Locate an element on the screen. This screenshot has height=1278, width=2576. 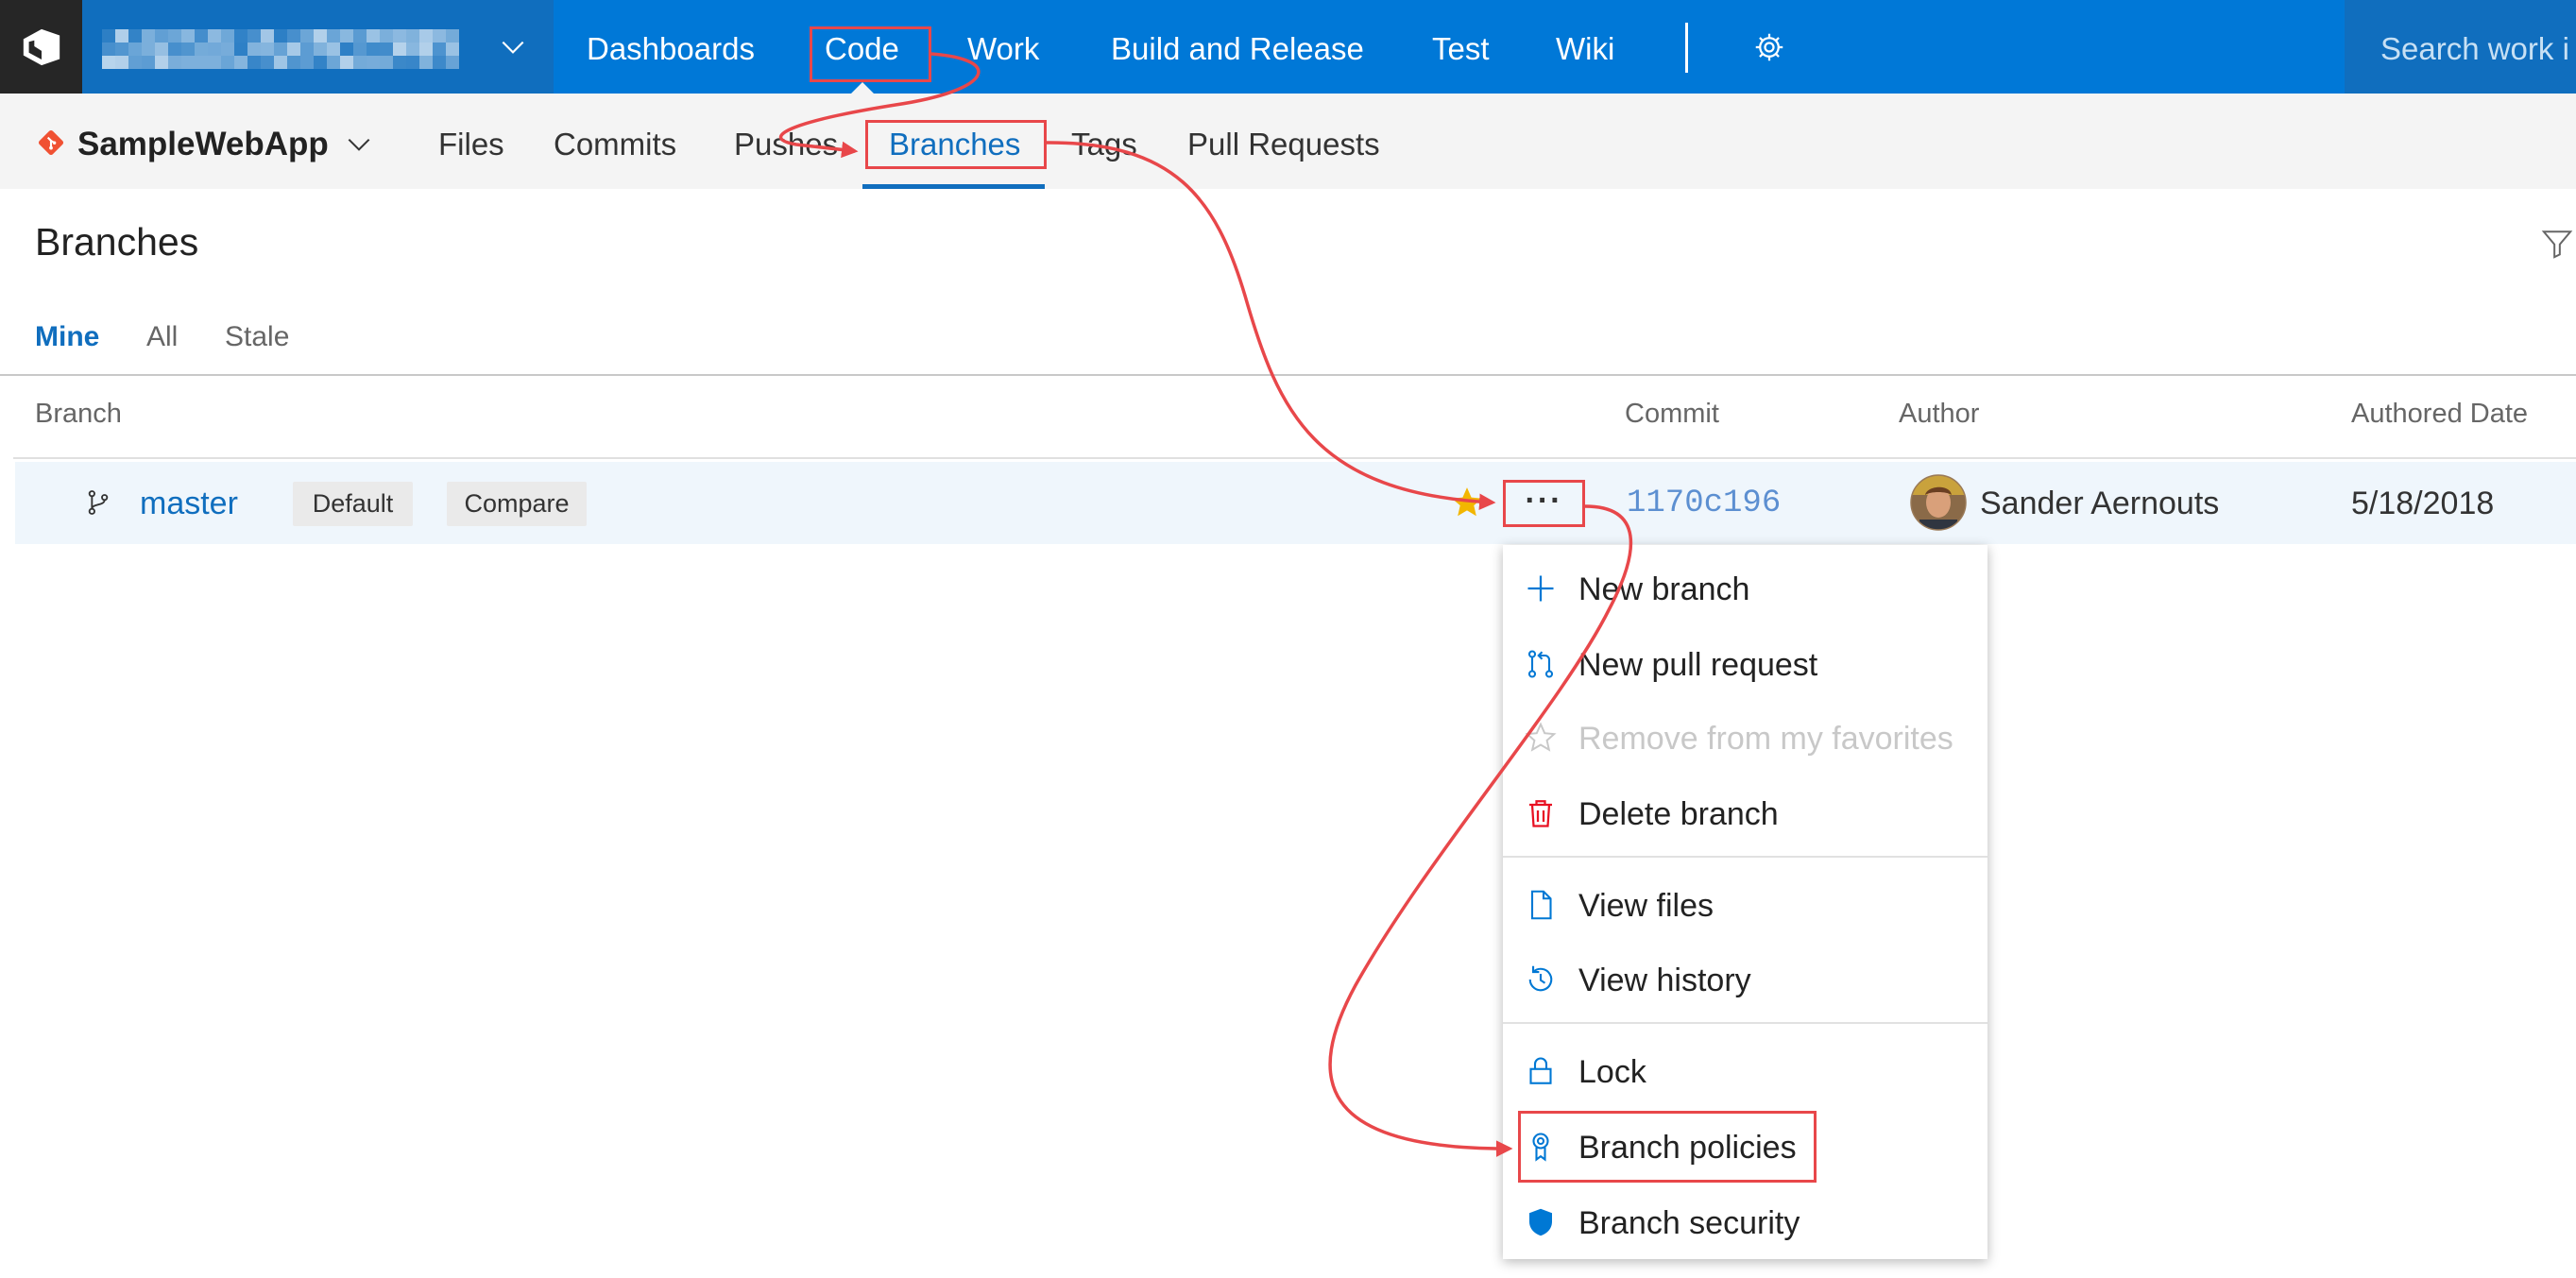
tab-tags: Tags is located at coordinates (1104, 141).